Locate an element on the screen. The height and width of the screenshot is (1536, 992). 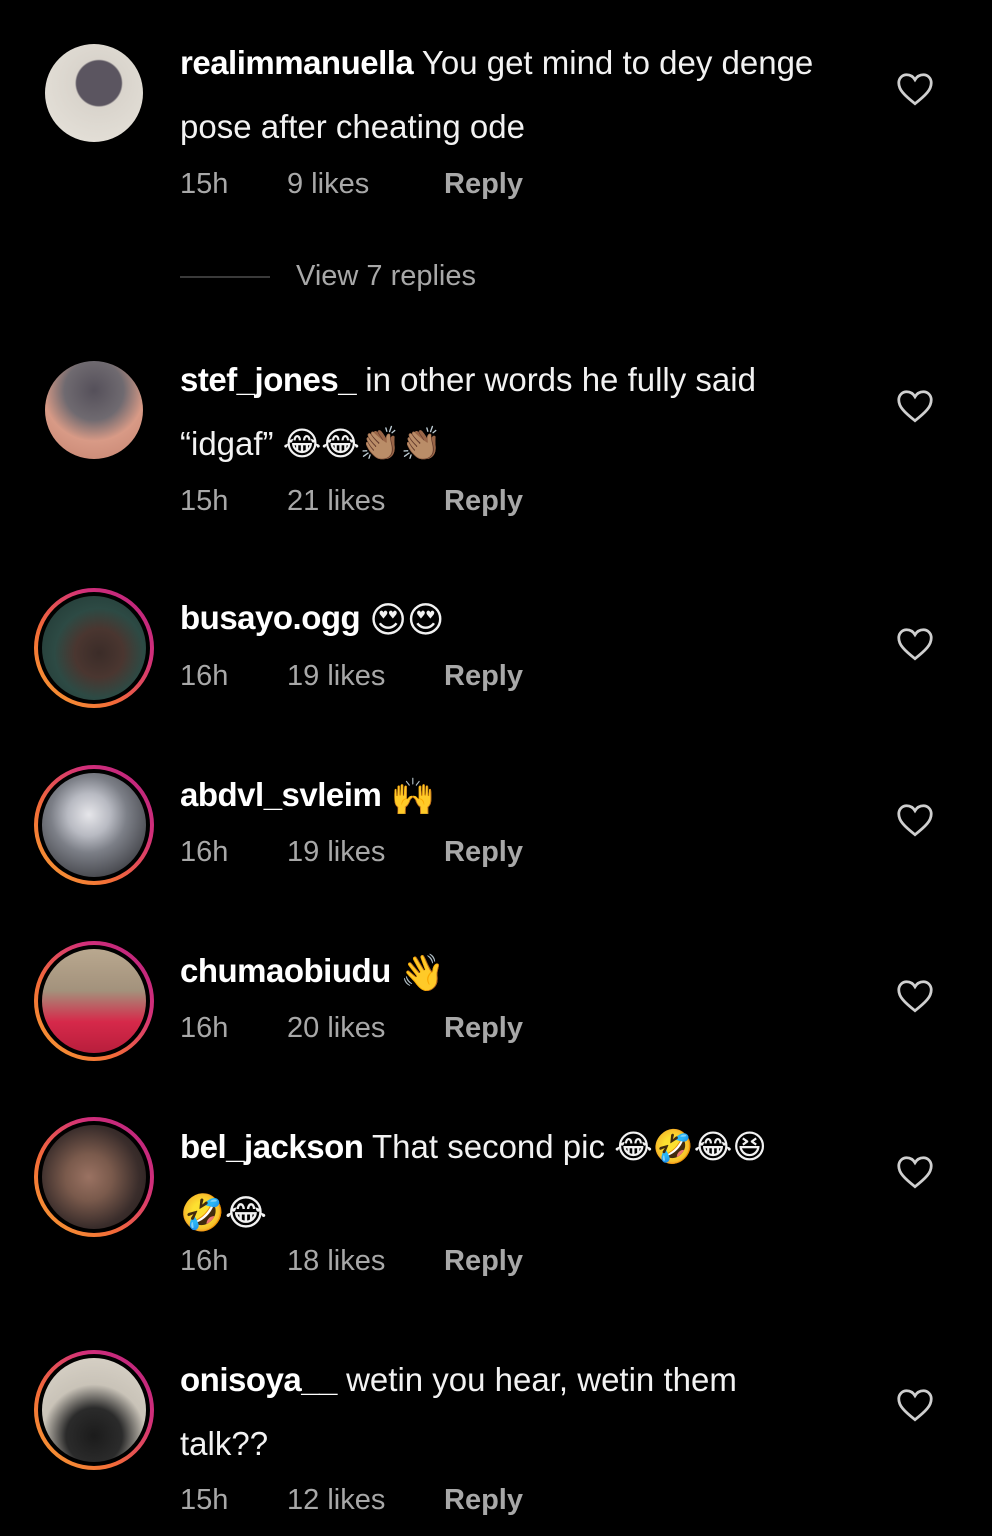
comment-text: 🙌 is located at coordinates (413, 797).